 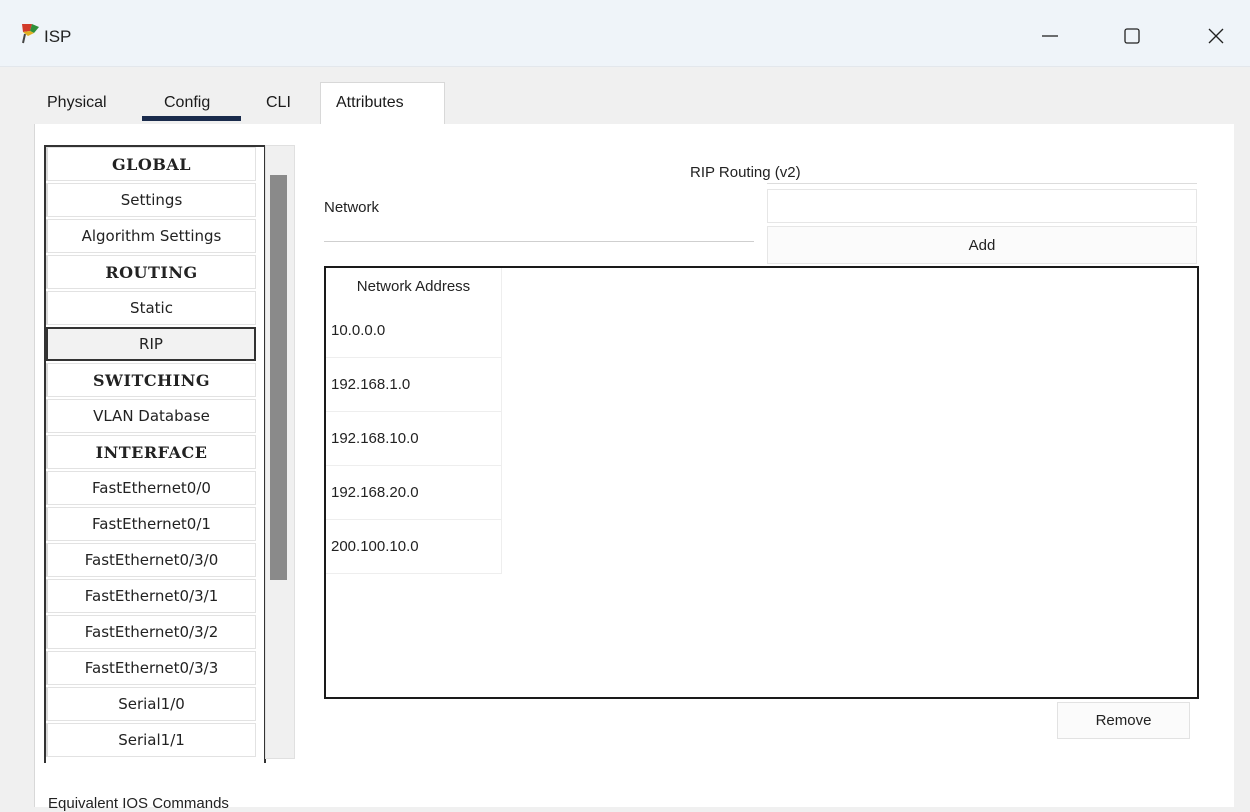 I want to click on title-bar: ISP, so click(x=625, y=33).